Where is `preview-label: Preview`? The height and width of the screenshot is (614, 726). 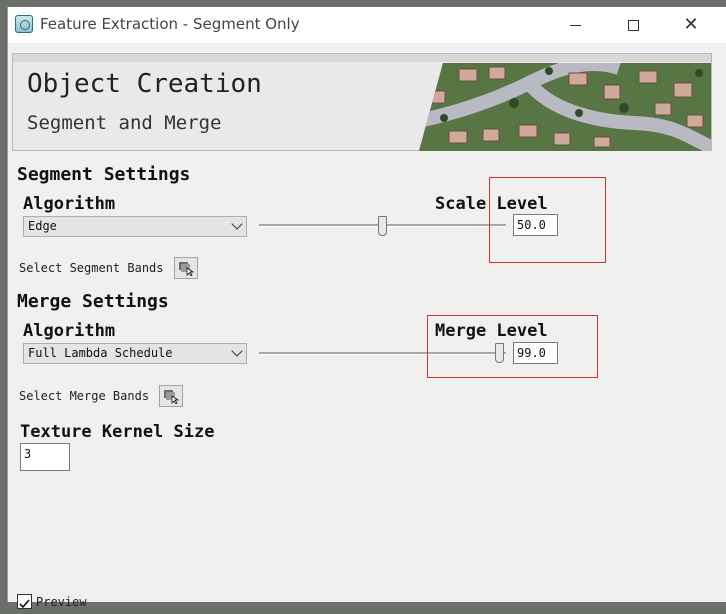 preview-label: Preview is located at coordinates (61, 602).